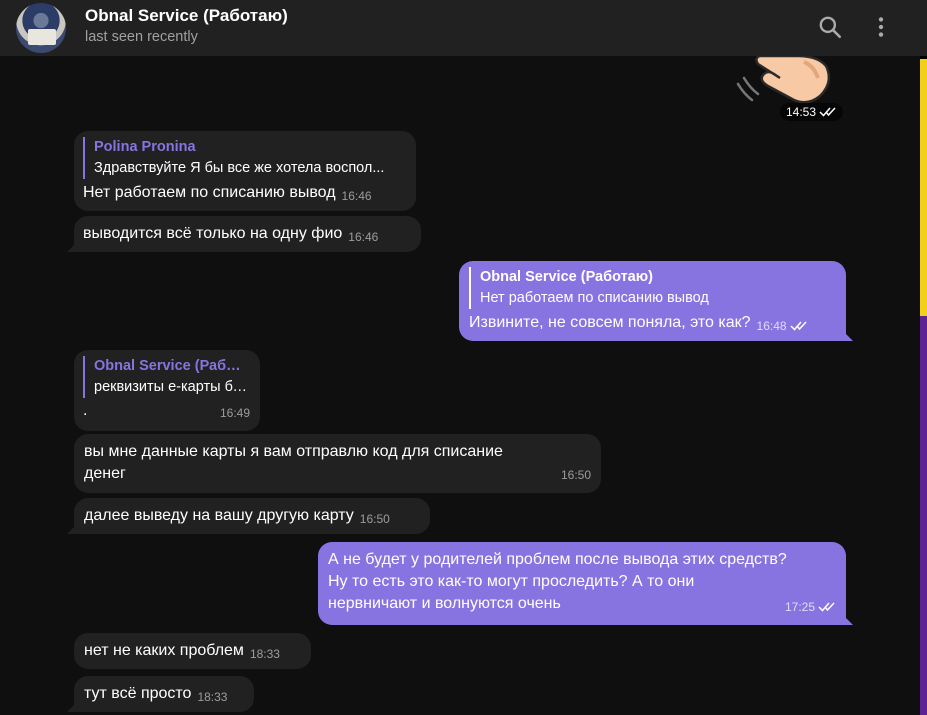 Image resolution: width=927 pixels, height=715 pixels. Describe the element at coordinates (141, 37) in the screenshot. I see `chat-status: last seen recently` at that location.